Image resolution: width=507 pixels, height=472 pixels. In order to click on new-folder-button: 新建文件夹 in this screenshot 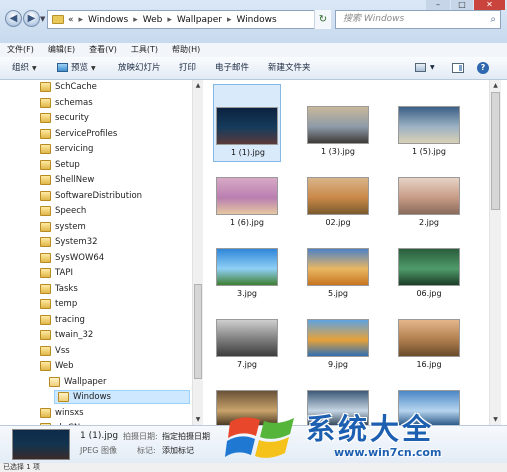, I will do `click(289, 68)`.